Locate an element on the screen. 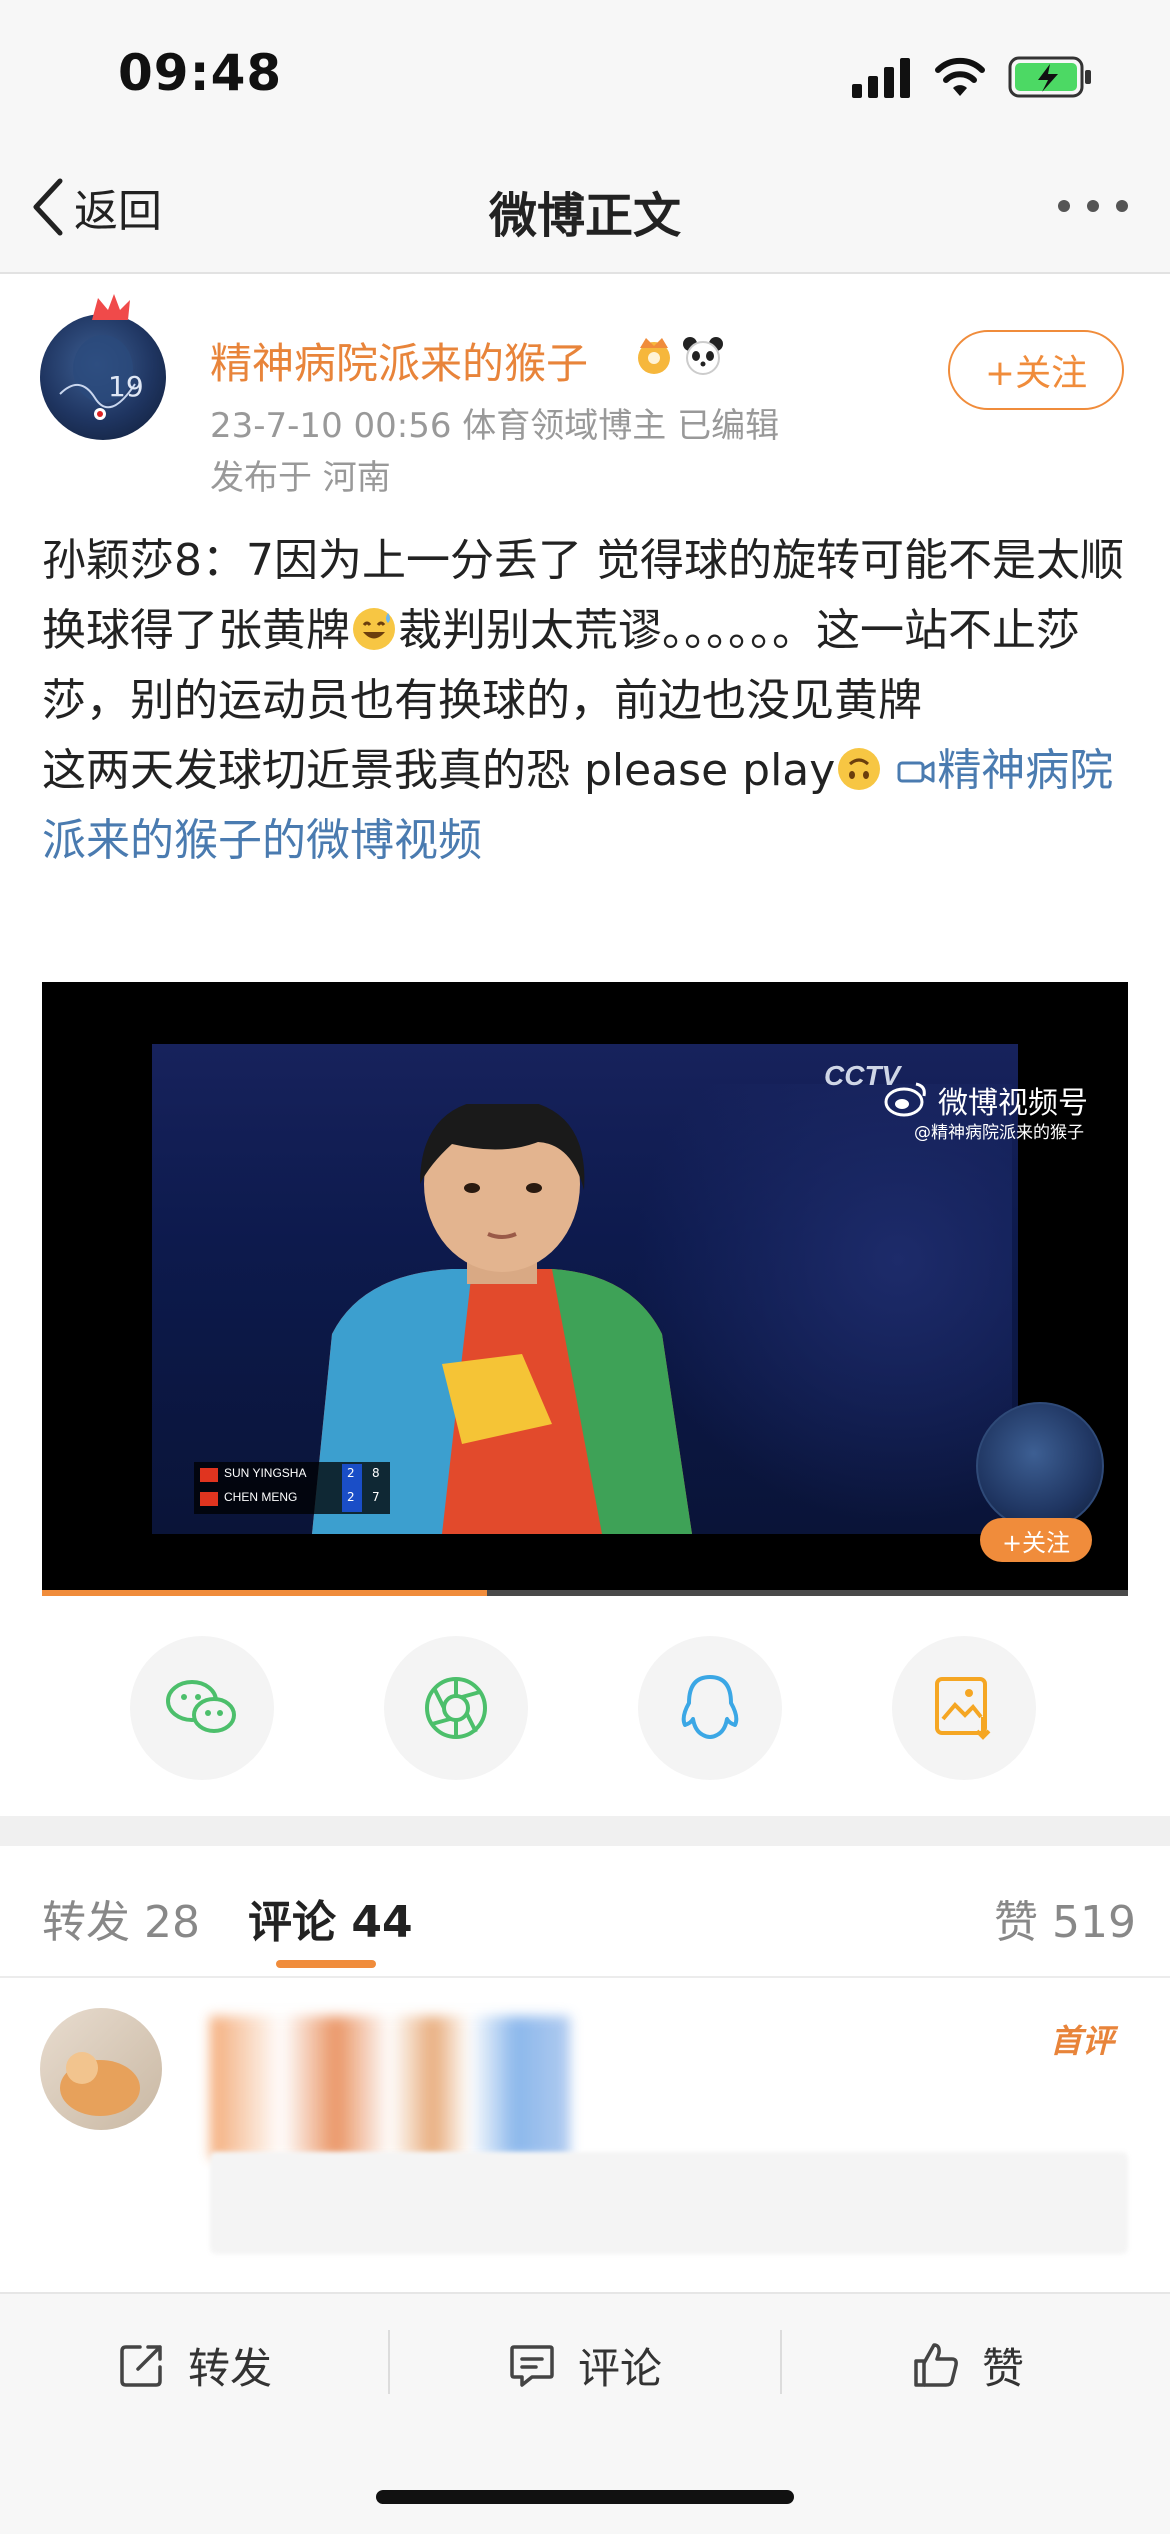  share-qq-button is located at coordinates (710, 1708).